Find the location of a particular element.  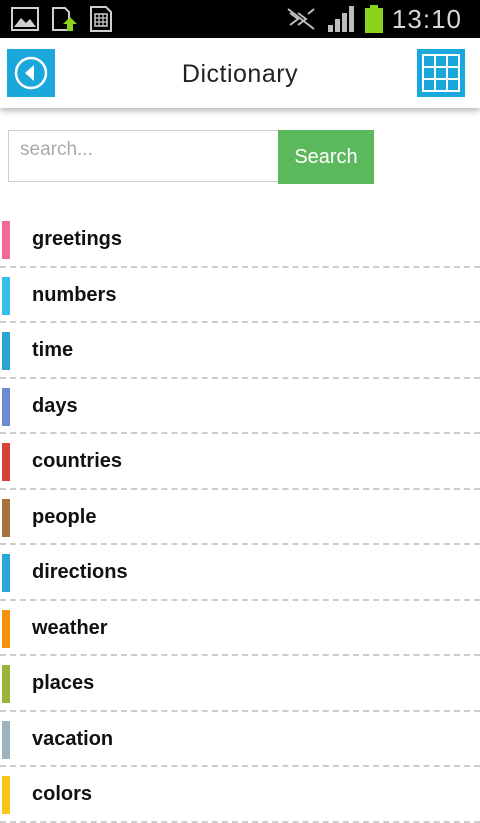

category-item-greetings: greetings is located at coordinates (240, 240).